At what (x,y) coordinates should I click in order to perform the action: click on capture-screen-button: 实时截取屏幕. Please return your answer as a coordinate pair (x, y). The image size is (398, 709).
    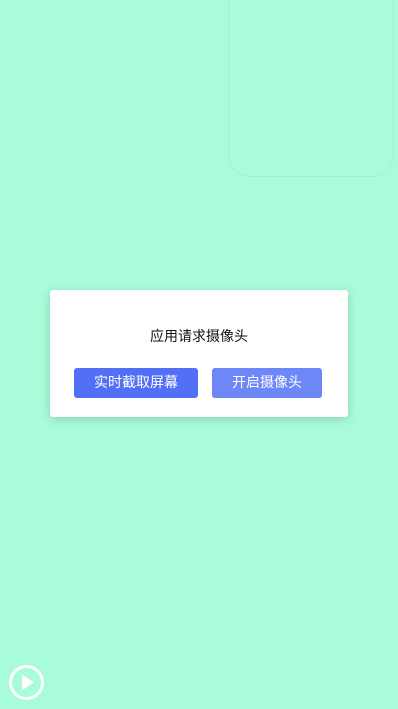
    Looking at the image, I should click on (136, 383).